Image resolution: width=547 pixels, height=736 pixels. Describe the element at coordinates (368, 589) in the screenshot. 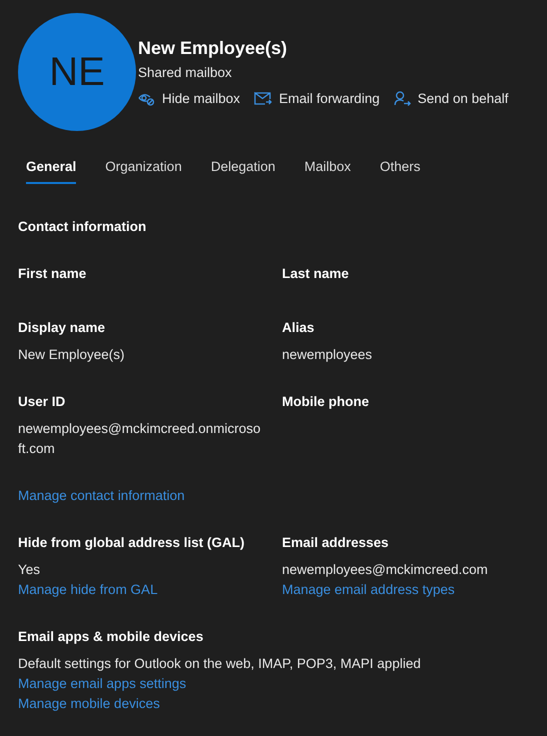

I see `link: Manage email address types` at that location.